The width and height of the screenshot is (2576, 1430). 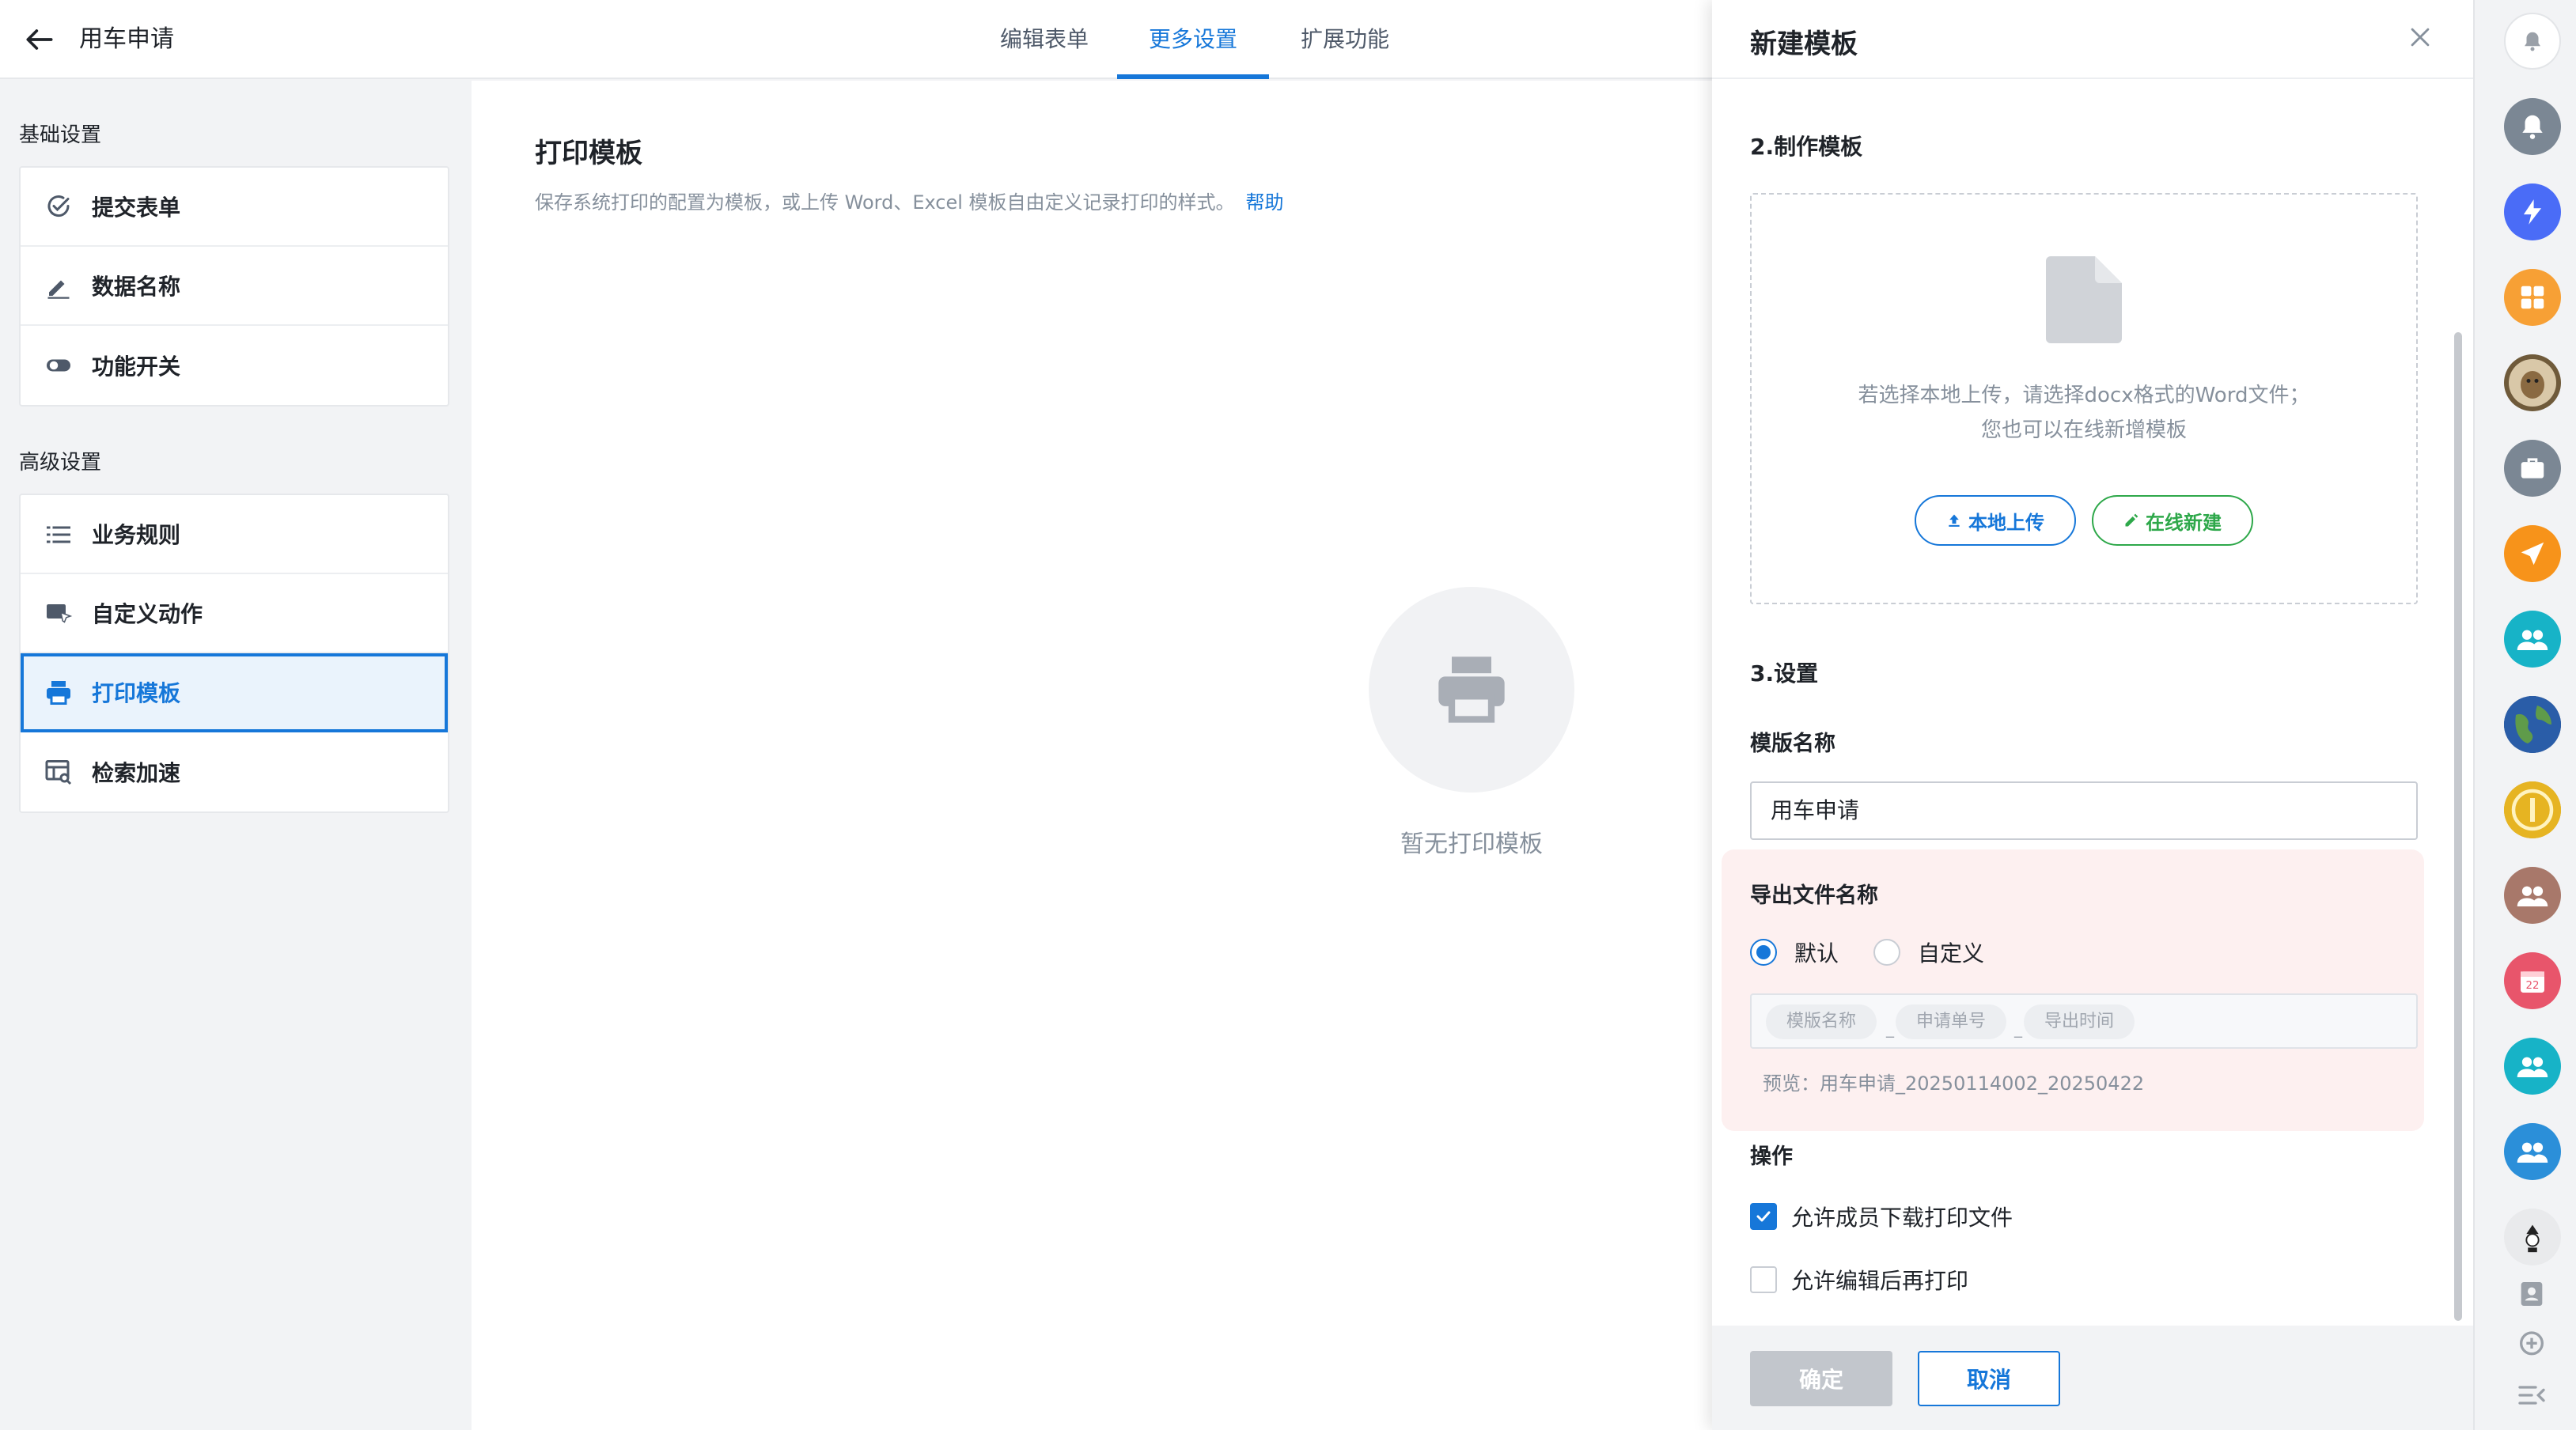 I want to click on allow-edit-print-label: 允许编辑后再打印, so click(x=1880, y=1281).